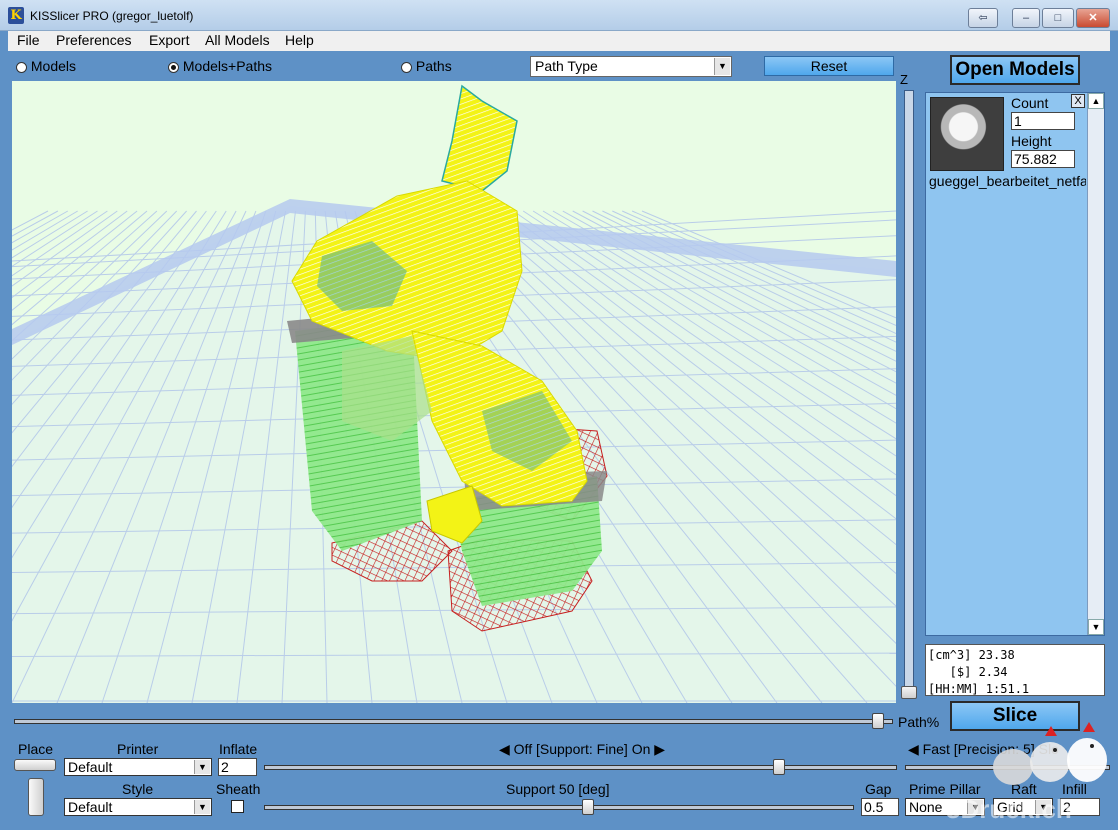  I want to click on printer-select: Default ▼, so click(138, 767).